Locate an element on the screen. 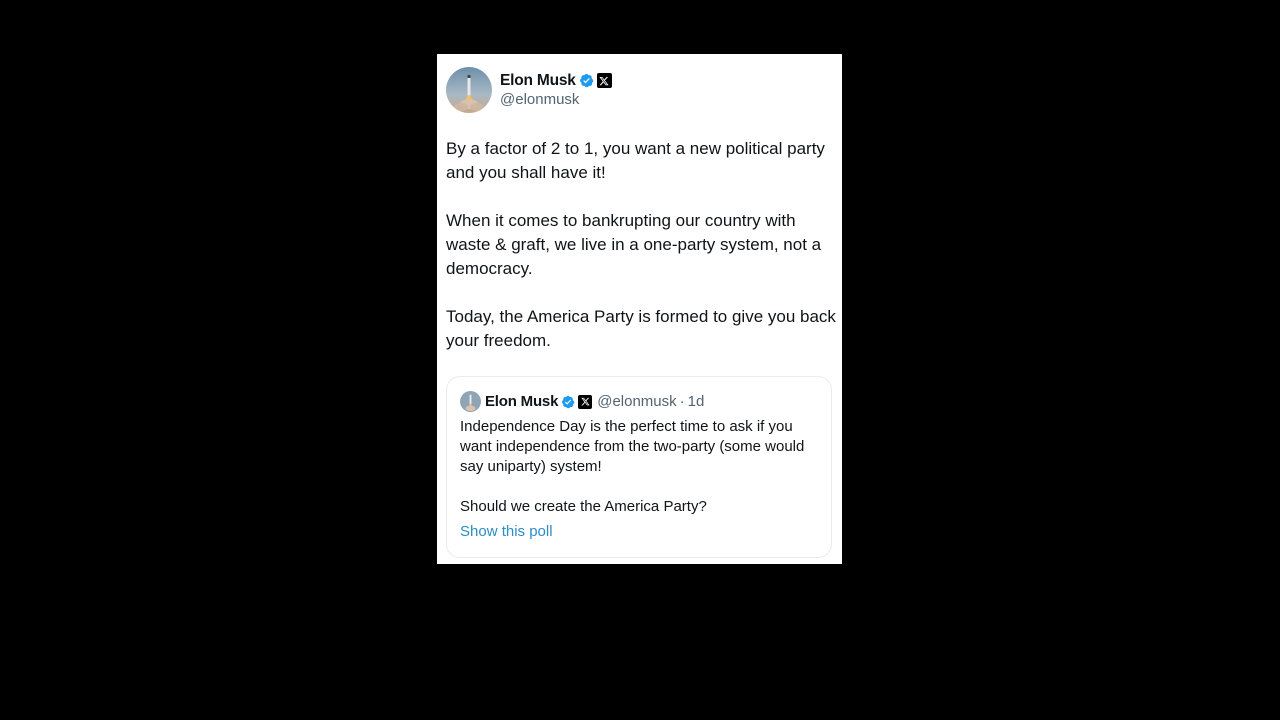  author-block: Elon Musk @elonmusk is located at coordinates (556, 90).